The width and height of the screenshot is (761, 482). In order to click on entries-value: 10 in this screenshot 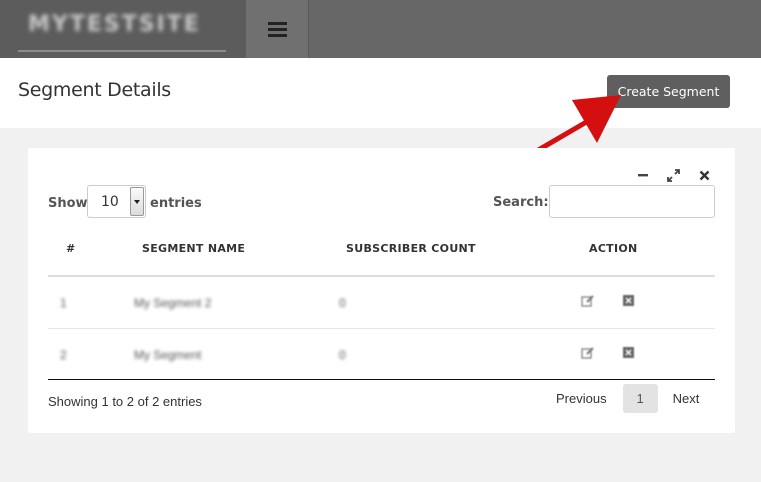, I will do `click(110, 201)`.